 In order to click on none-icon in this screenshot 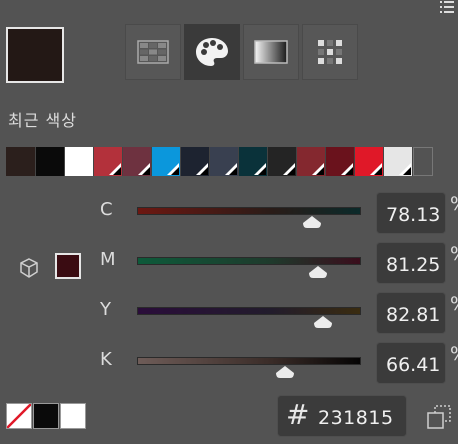, I will do `click(19, 416)`.